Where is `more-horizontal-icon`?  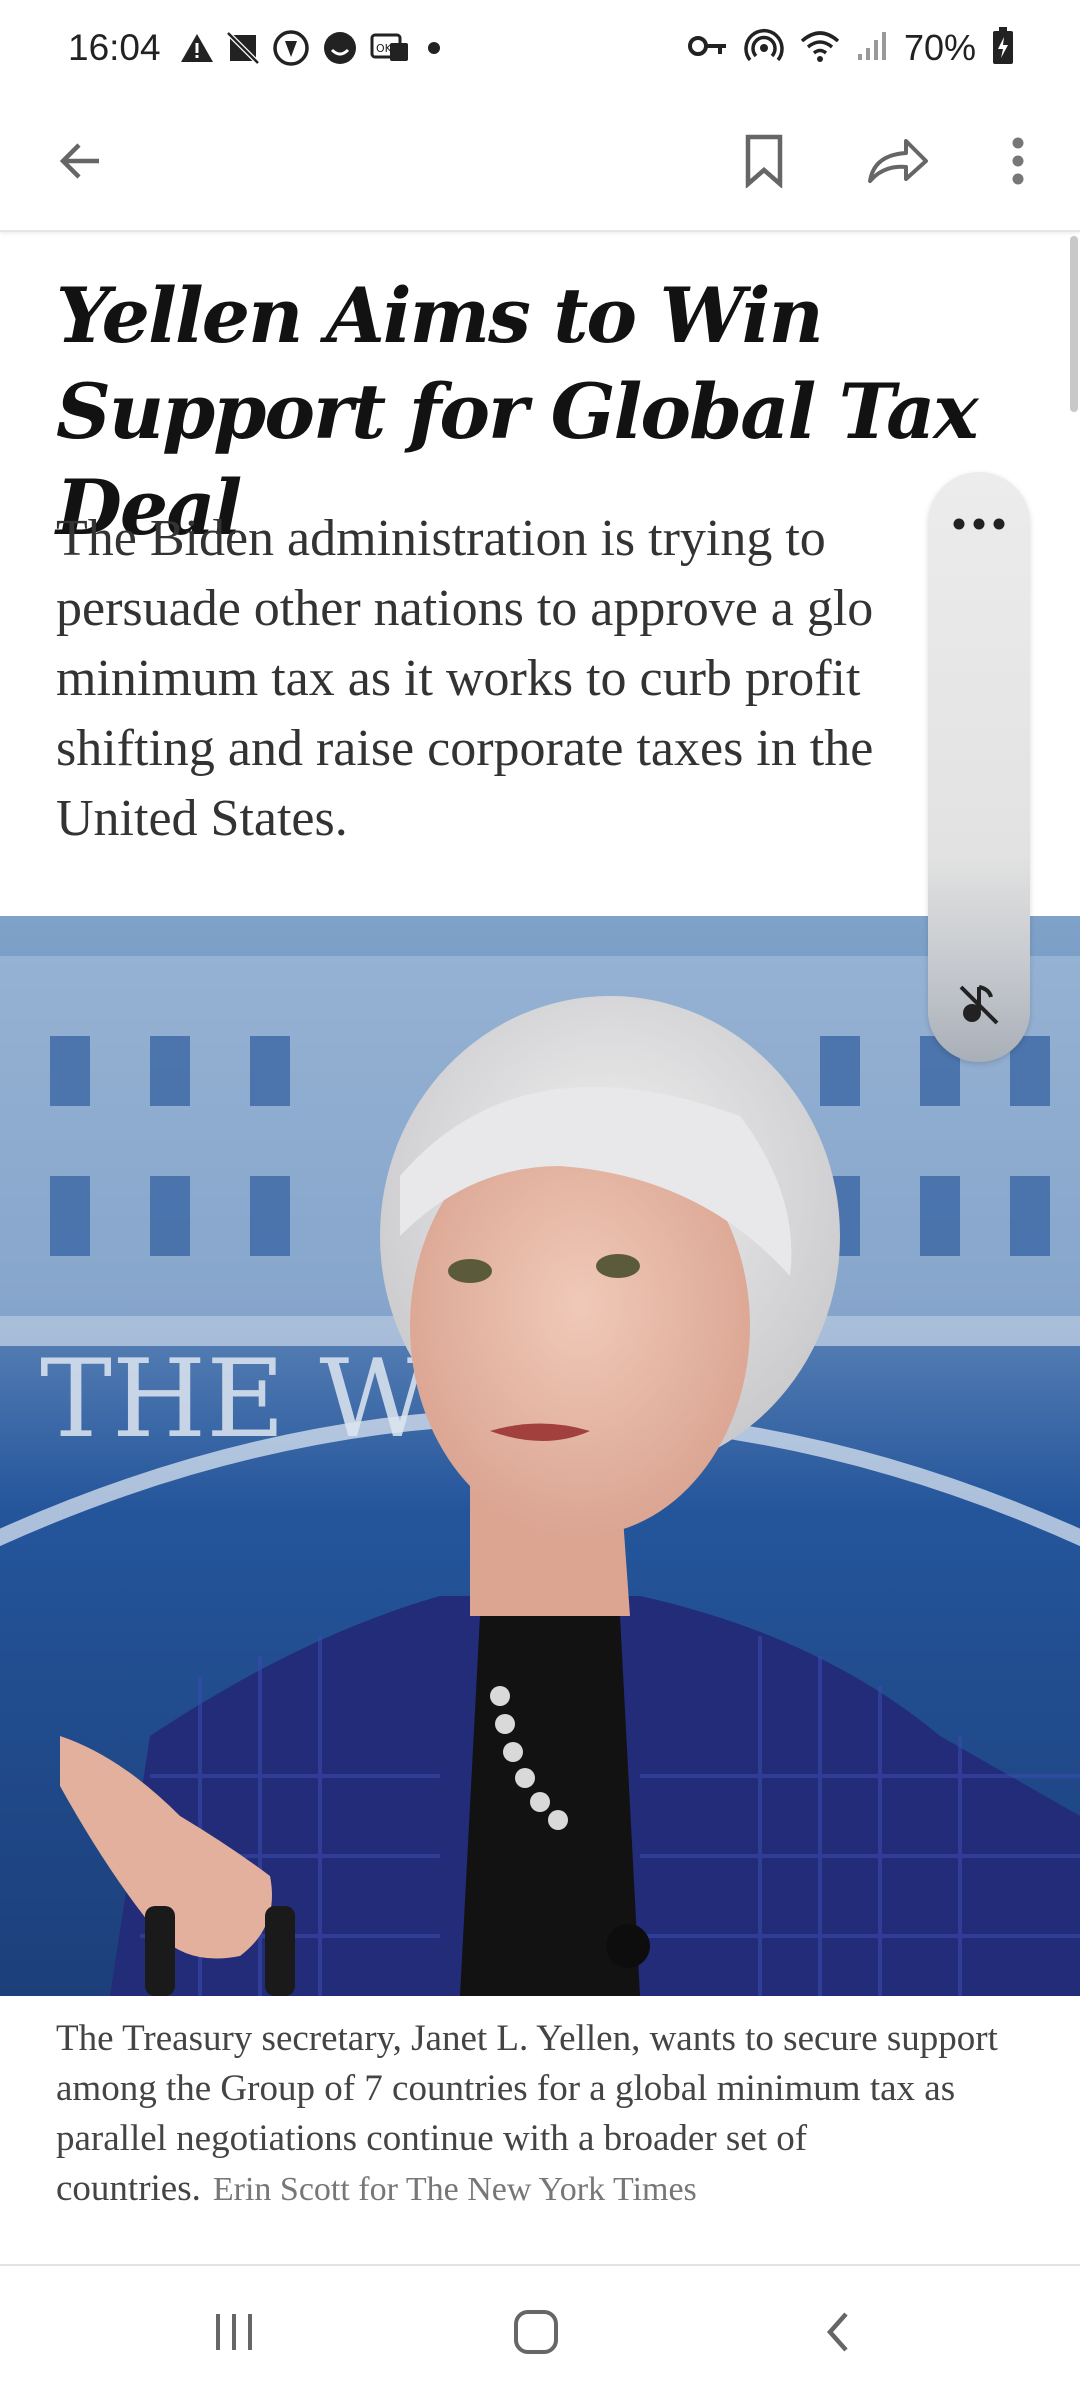
more-horizontal-icon is located at coordinates (979, 526).